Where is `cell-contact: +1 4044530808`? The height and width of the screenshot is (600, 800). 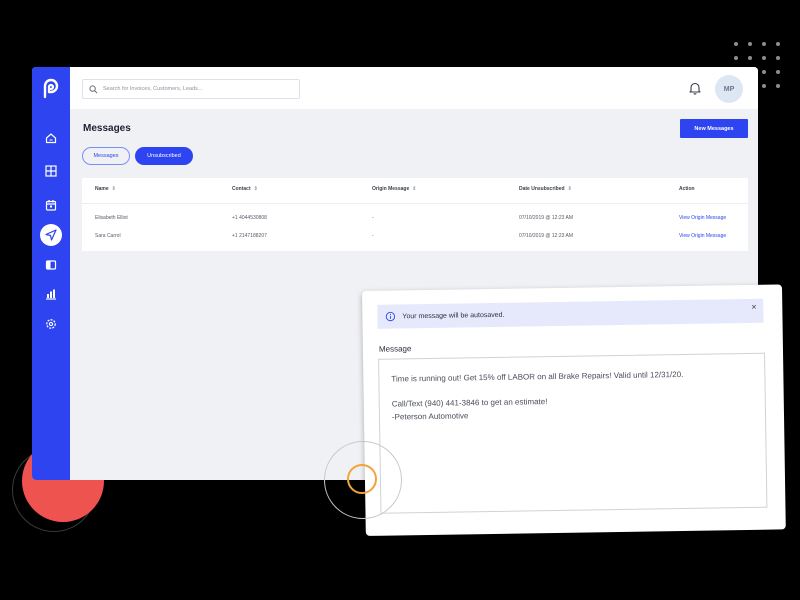 cell-contact: +1 4044530808 is located at coordinates (249, 218).